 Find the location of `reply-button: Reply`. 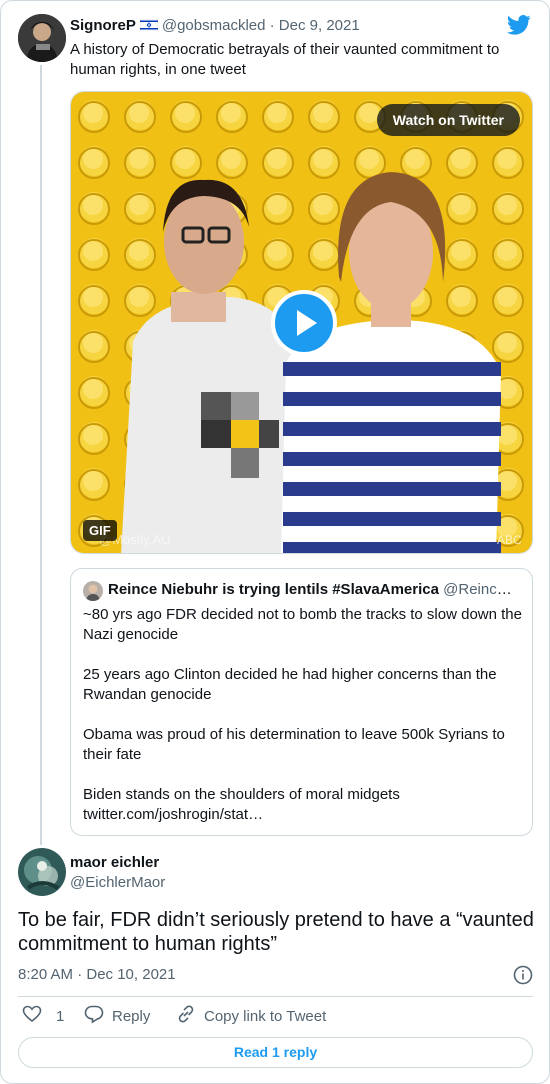

reply-button: Reply is located at coordinates (117, 1016).